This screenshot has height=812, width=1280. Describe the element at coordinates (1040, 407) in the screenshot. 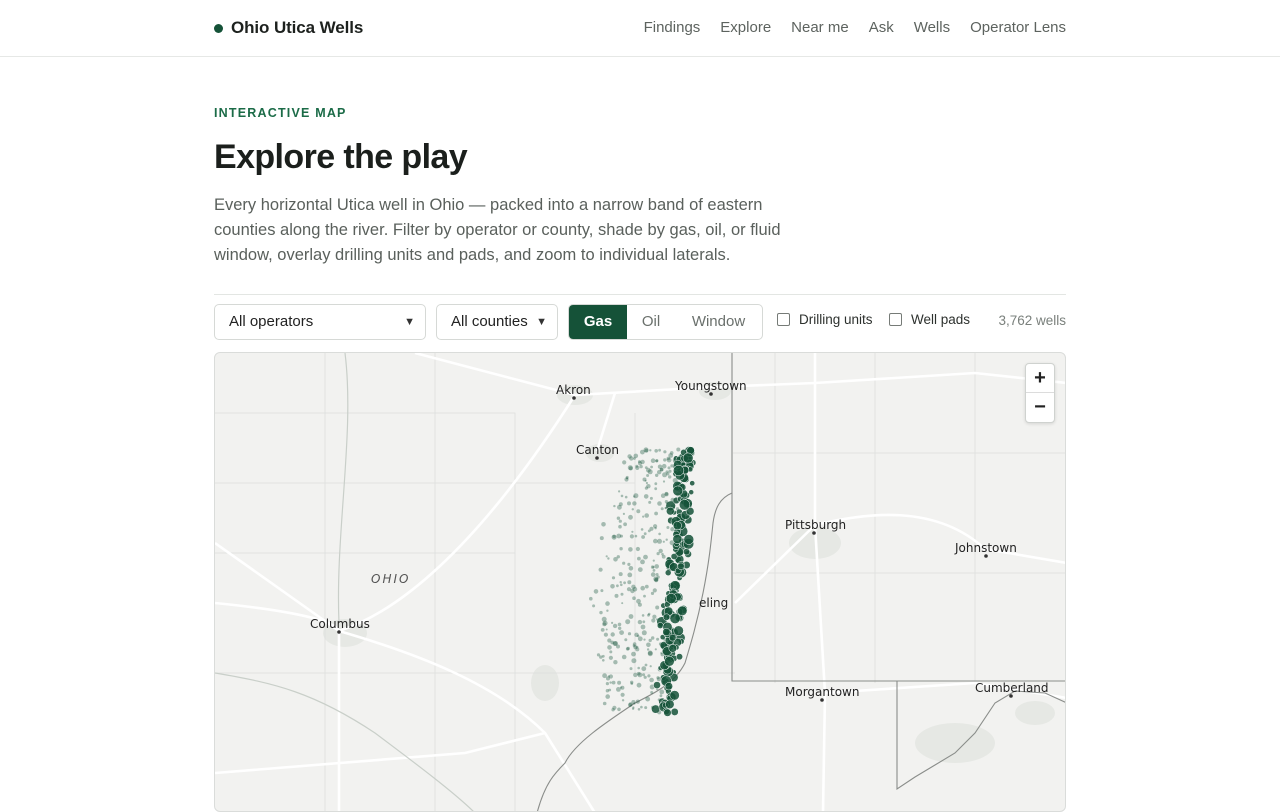

I see `zoom-out-button: −` at that location.